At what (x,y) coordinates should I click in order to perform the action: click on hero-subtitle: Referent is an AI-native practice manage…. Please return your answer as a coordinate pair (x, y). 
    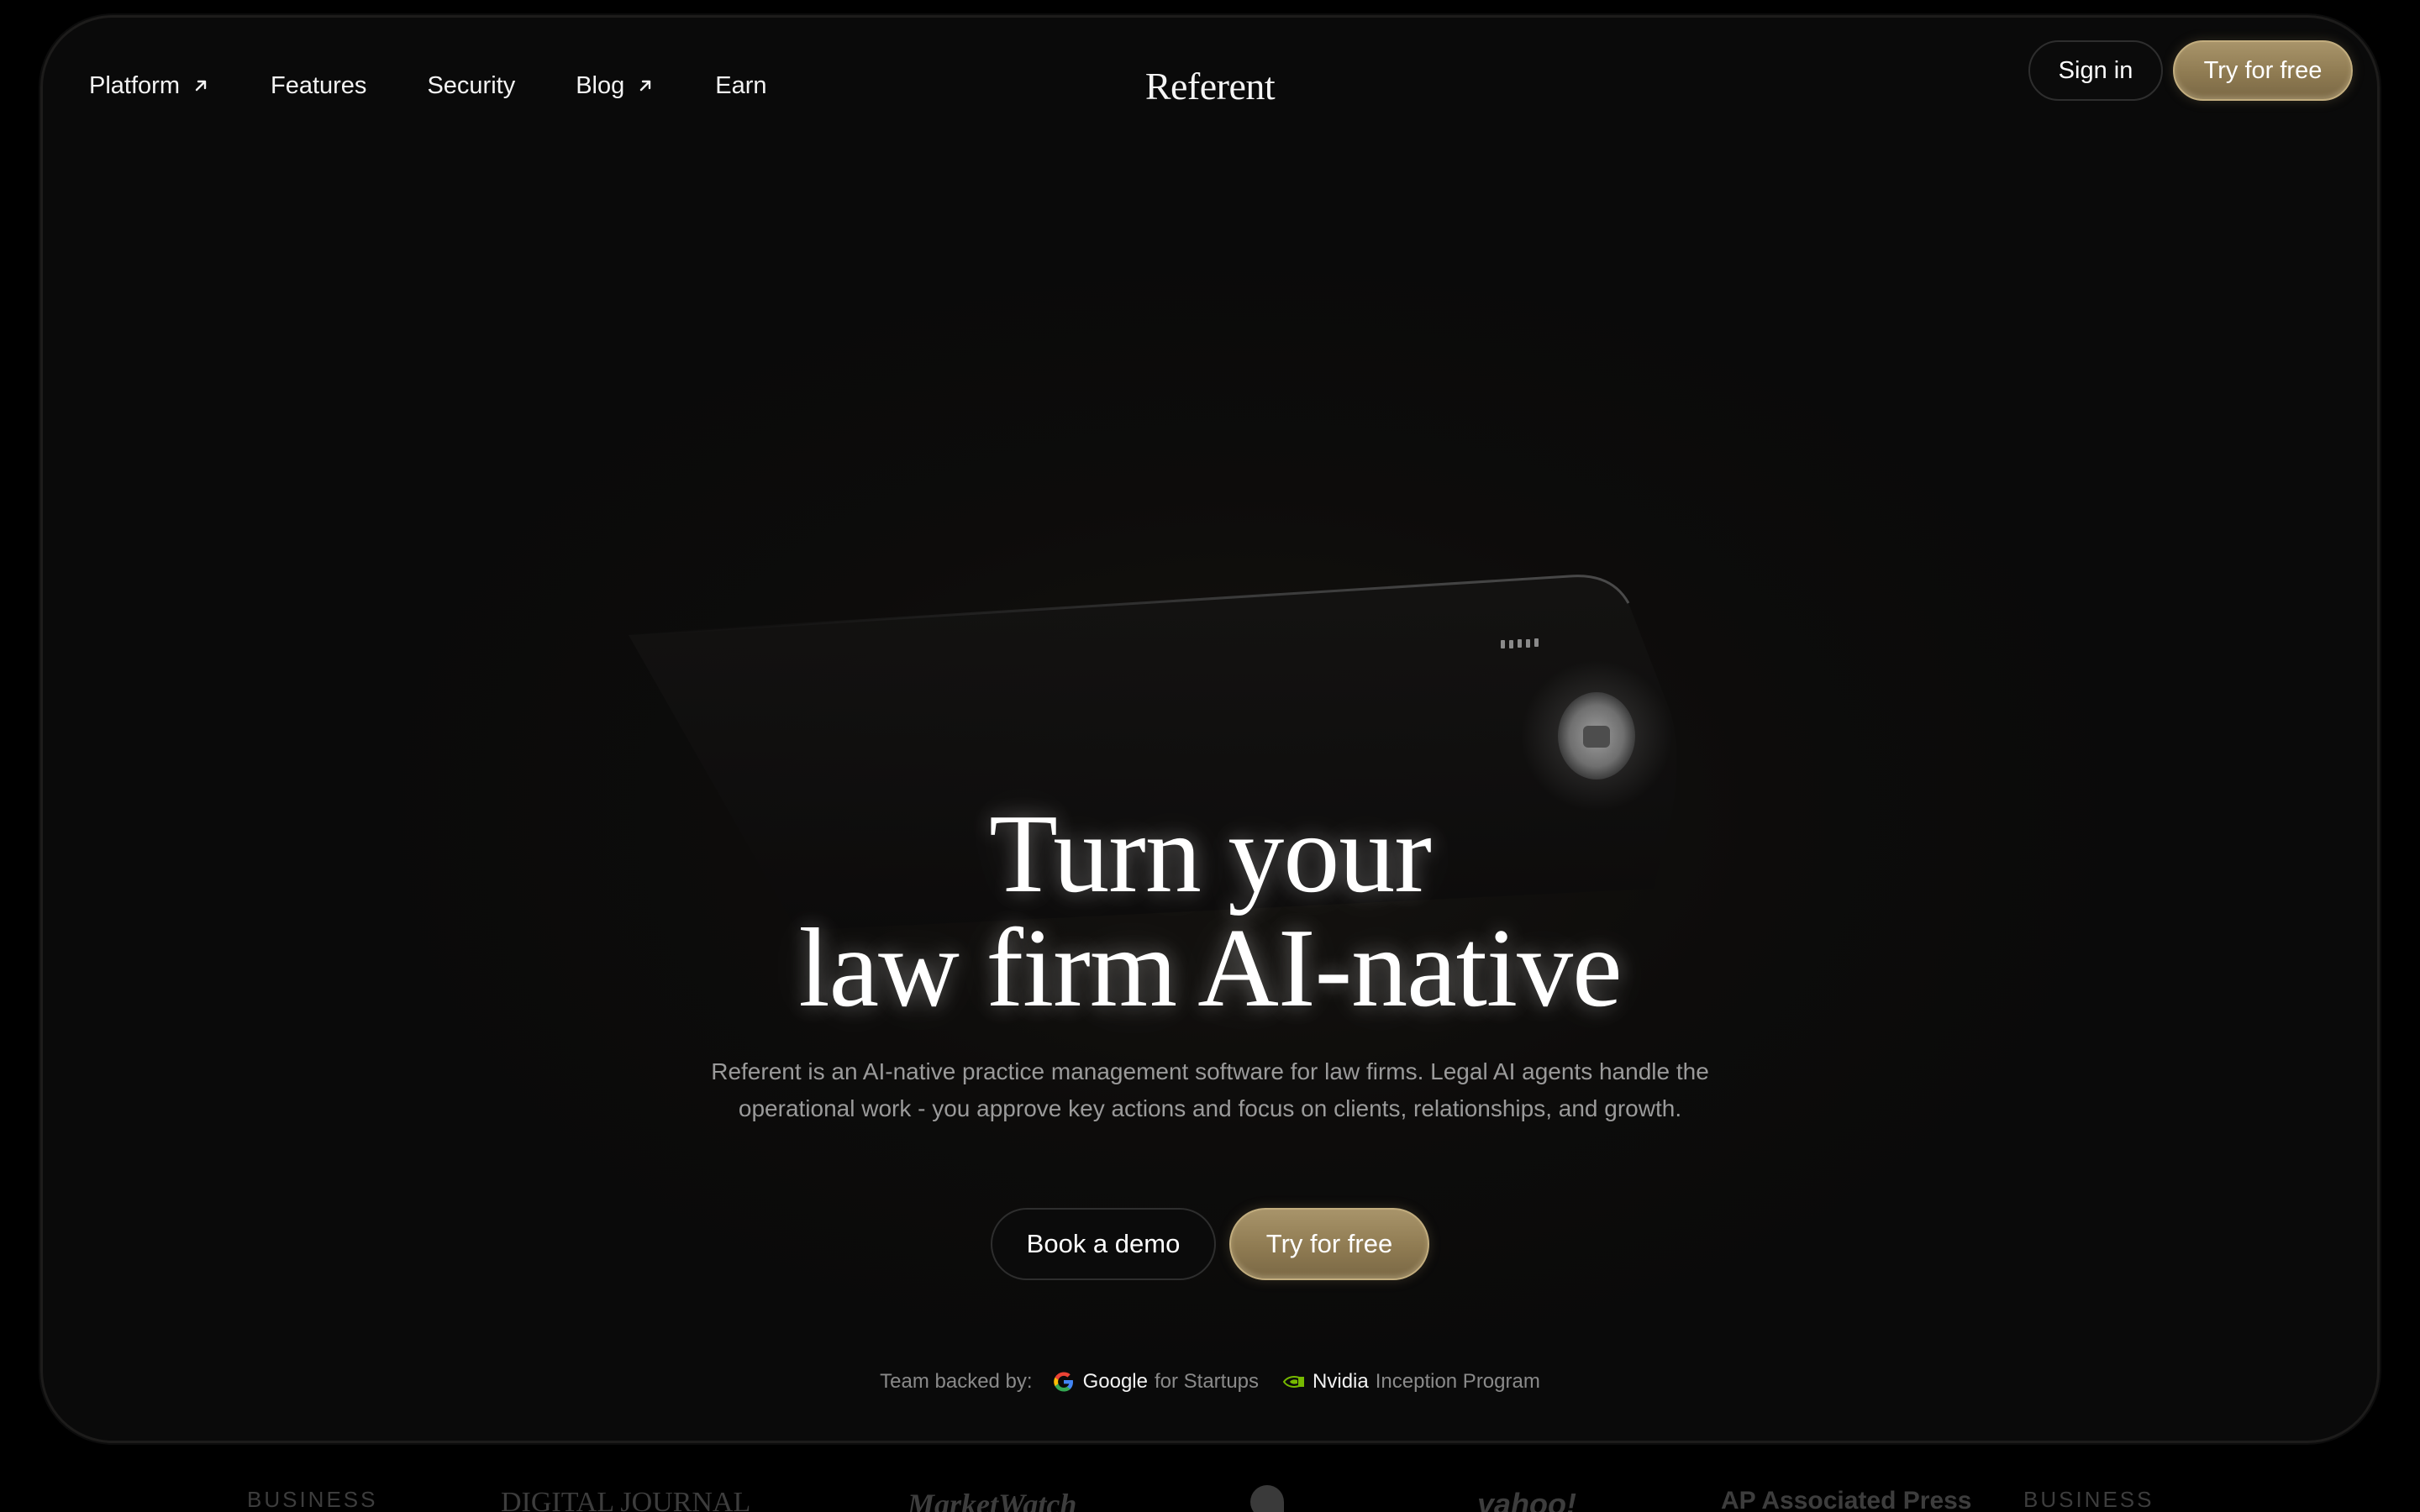
    Looking at the image, I should click on (1210, 1090).